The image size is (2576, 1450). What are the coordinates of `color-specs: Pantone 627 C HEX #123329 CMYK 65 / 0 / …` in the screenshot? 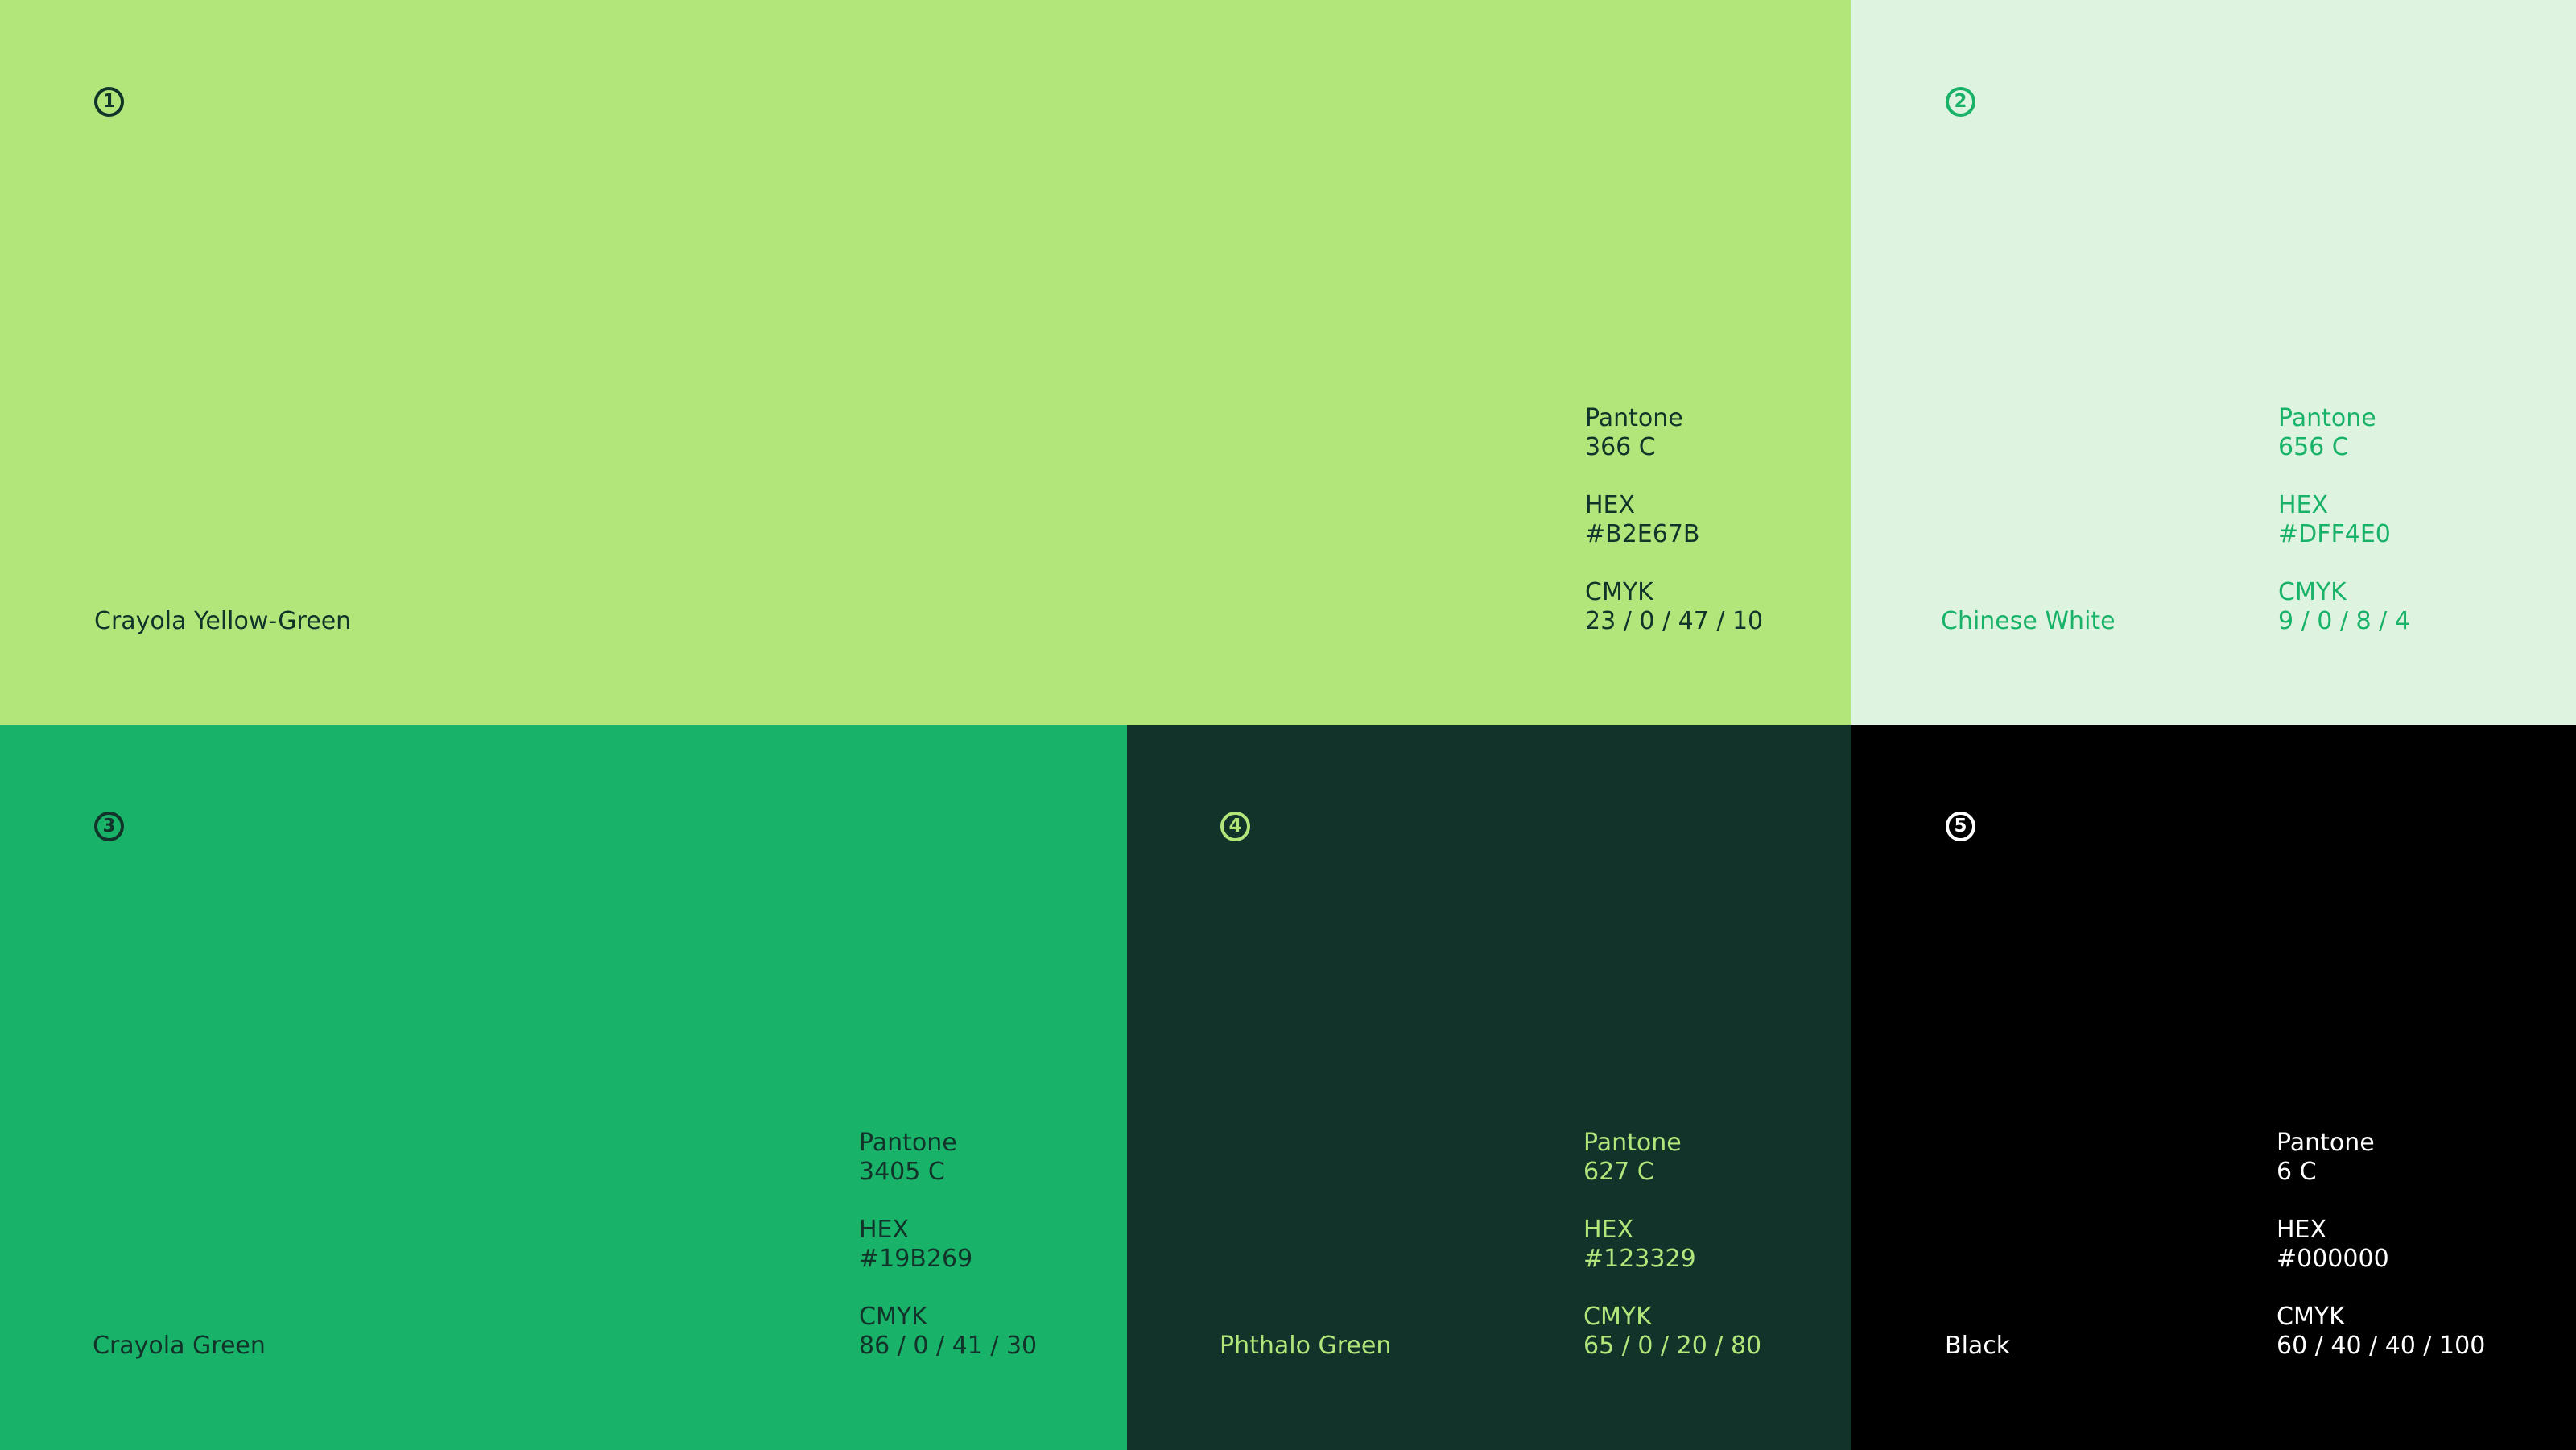 It's located at (1672, 1245).